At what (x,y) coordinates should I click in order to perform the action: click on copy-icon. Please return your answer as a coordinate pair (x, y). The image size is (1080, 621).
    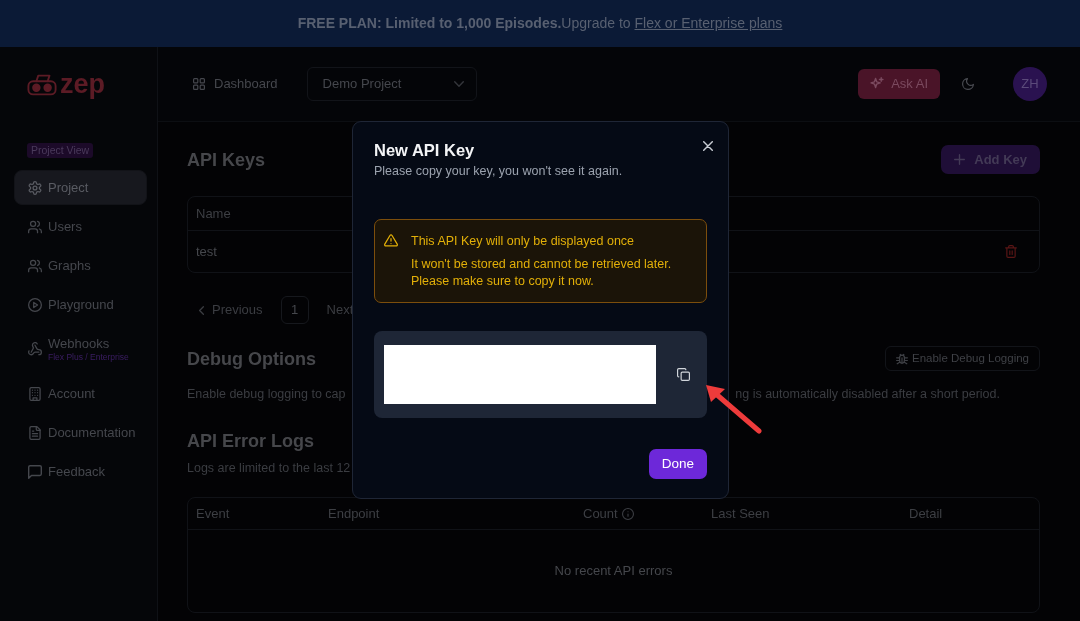
    Looking at the image, I should click on (683, 374).